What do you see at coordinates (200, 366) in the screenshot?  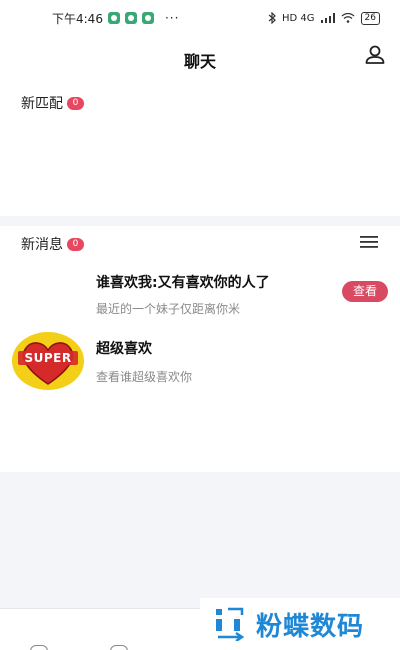 I see `list-item-super-like: SUPER 超级喜欢 查看谁超级喜欢你` at bounding box center [200, 366].